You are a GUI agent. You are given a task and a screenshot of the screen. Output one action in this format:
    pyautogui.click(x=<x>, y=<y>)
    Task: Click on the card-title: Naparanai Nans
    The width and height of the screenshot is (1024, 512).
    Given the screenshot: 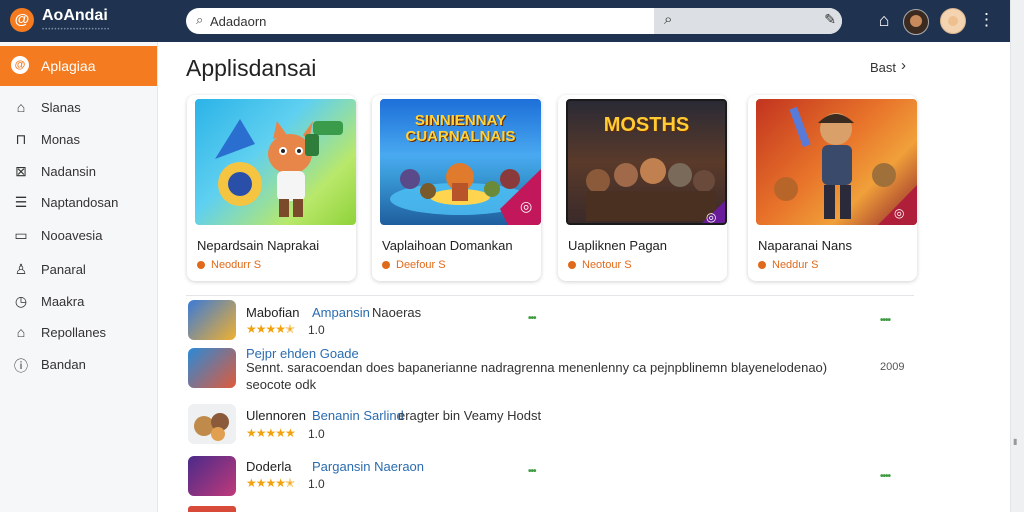 What is the action you would take?
    pyautogui.click(x=805, y=245)
    